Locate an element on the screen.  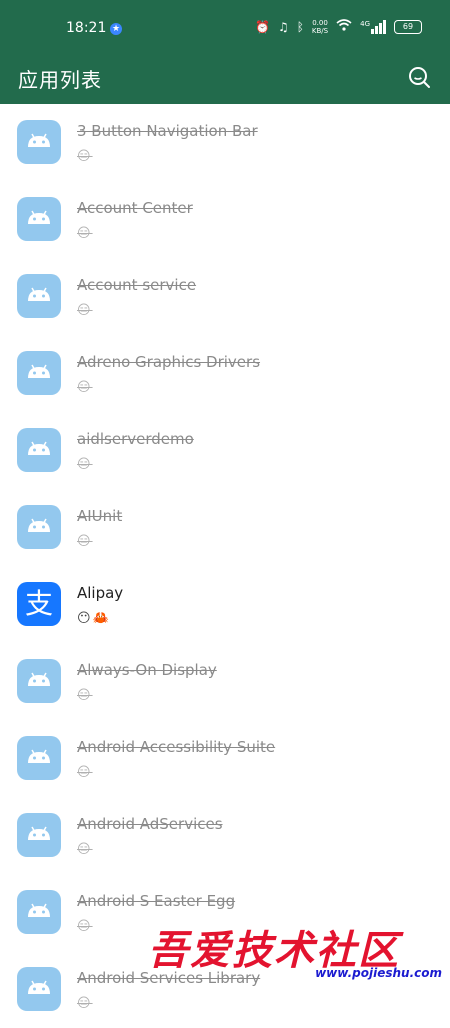
bluetooth-icon: ᛒ is located at coordinates (300, 26).